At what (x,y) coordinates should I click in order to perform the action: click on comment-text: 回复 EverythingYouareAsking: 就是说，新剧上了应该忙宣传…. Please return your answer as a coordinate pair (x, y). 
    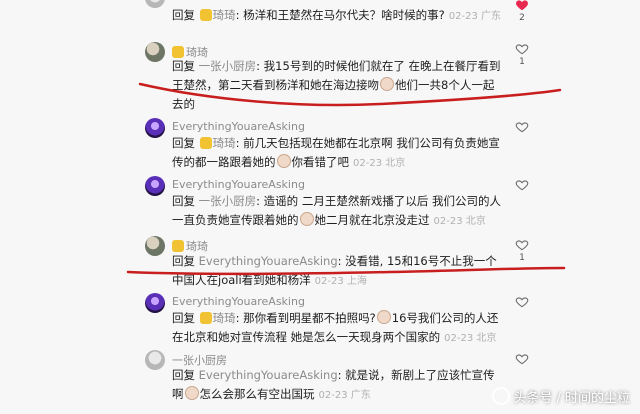
    Looking at the image, I should click on (333, 384).